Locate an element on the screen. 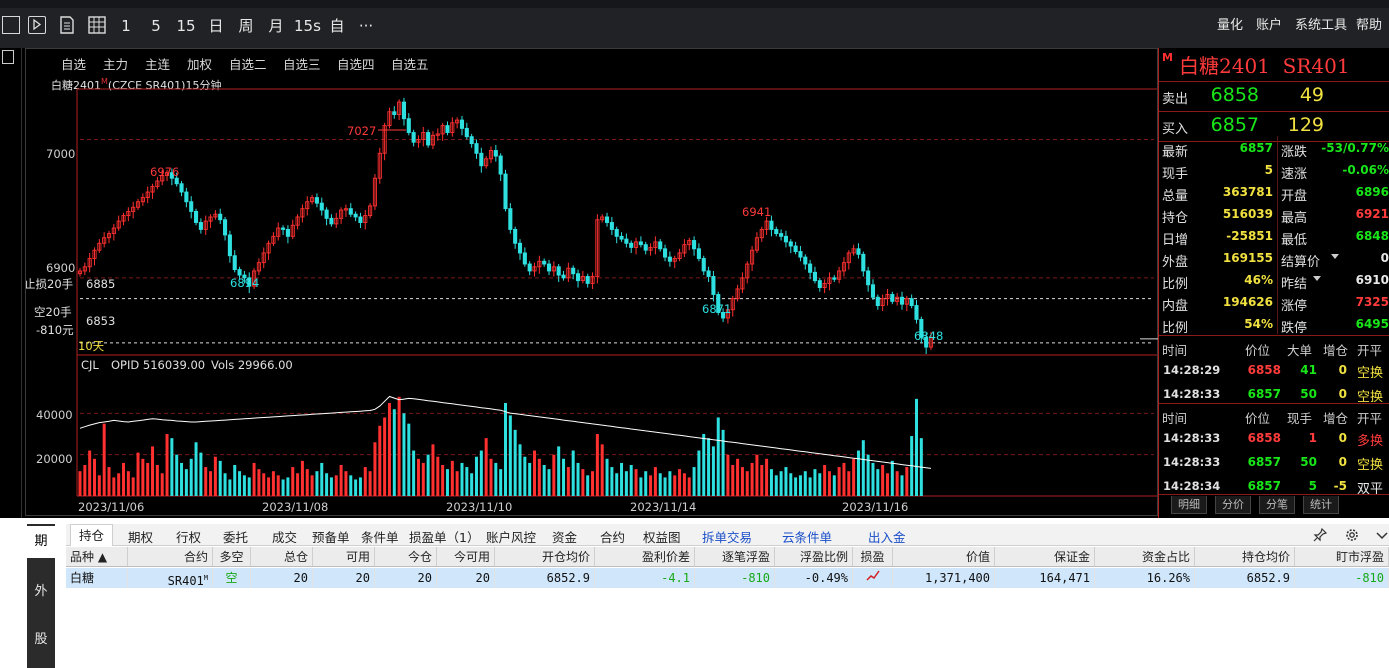  col-float-pnl: 逐笔浮盈 is located at coordinates (735, 557).